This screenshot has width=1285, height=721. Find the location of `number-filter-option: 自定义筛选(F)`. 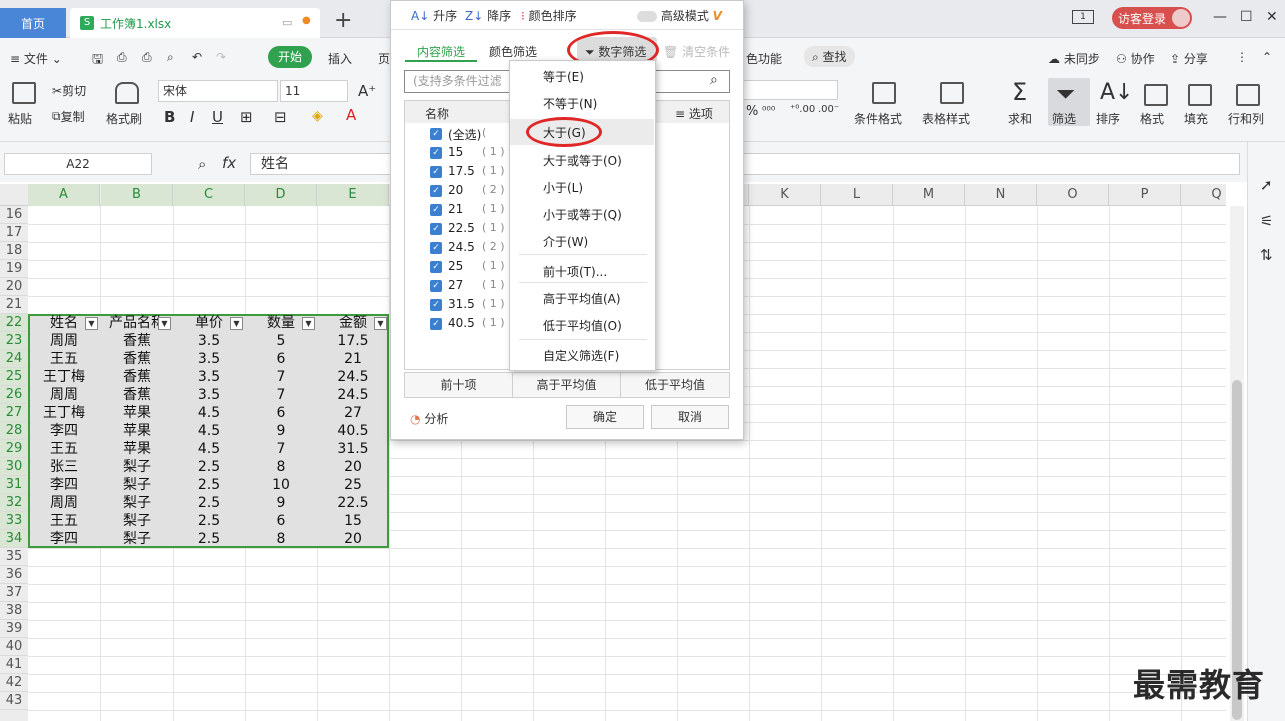

number-filter-option: 自定义筛选(F) is located at coordinates (581, 355).